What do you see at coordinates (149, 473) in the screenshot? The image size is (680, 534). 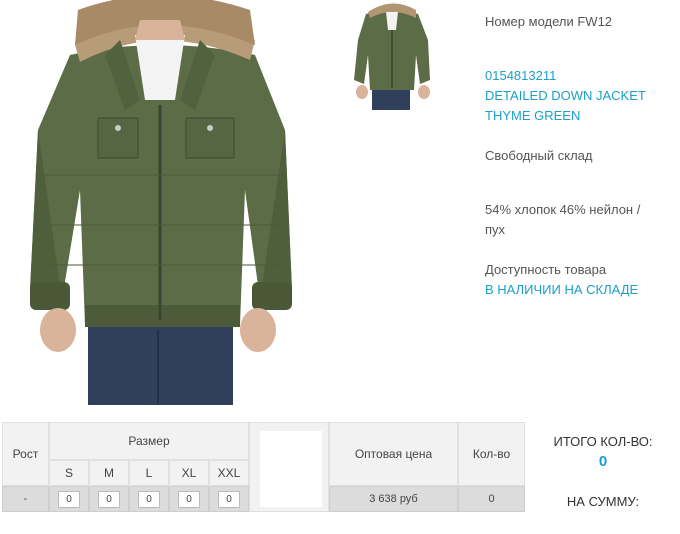 I see `header-size-l: L` at bounding box center [149, 473].